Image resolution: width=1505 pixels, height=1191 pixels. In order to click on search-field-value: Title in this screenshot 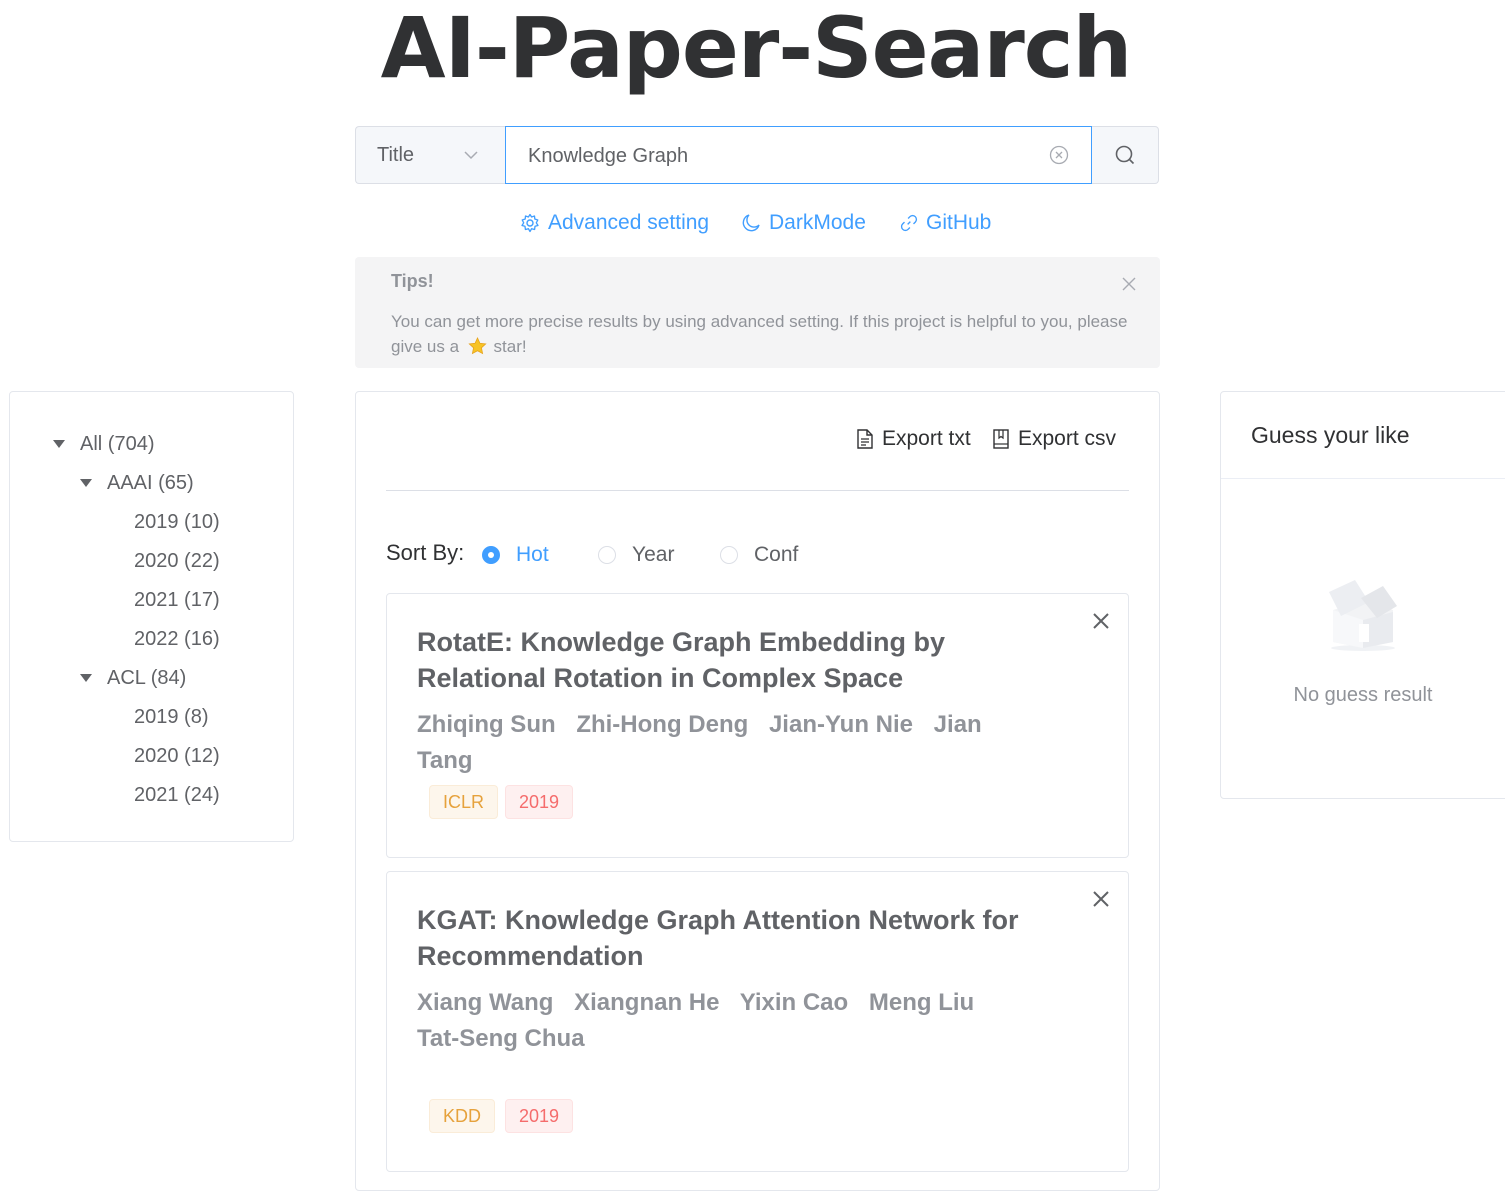, I will do `click(396, 154)`.